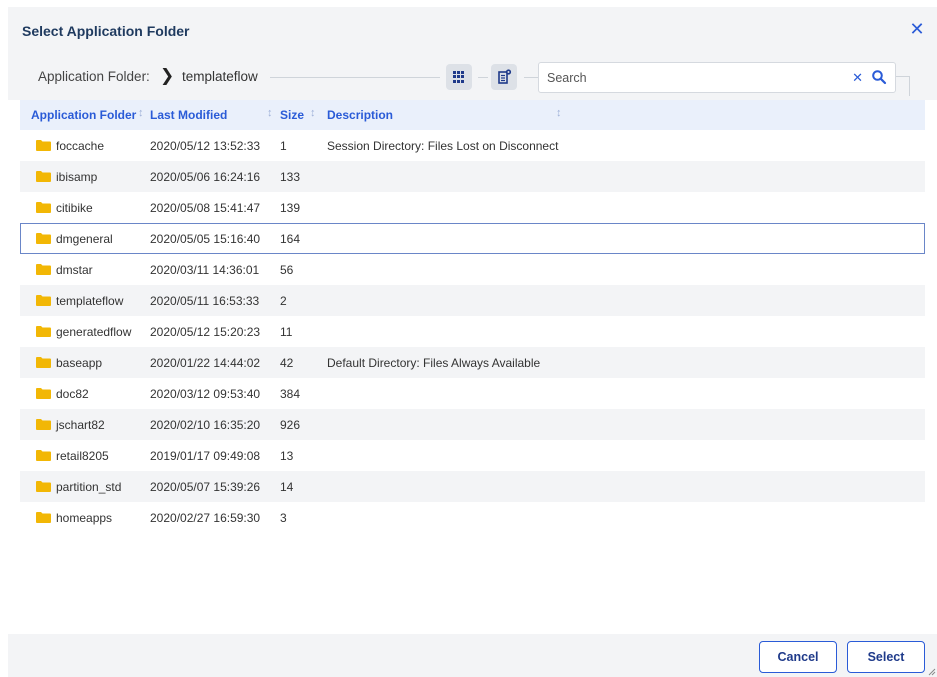  Describe the element at coordinates (205, 425) in the screenshot. I see `last-modified: 2020/02/10 16:35:20` at that location.